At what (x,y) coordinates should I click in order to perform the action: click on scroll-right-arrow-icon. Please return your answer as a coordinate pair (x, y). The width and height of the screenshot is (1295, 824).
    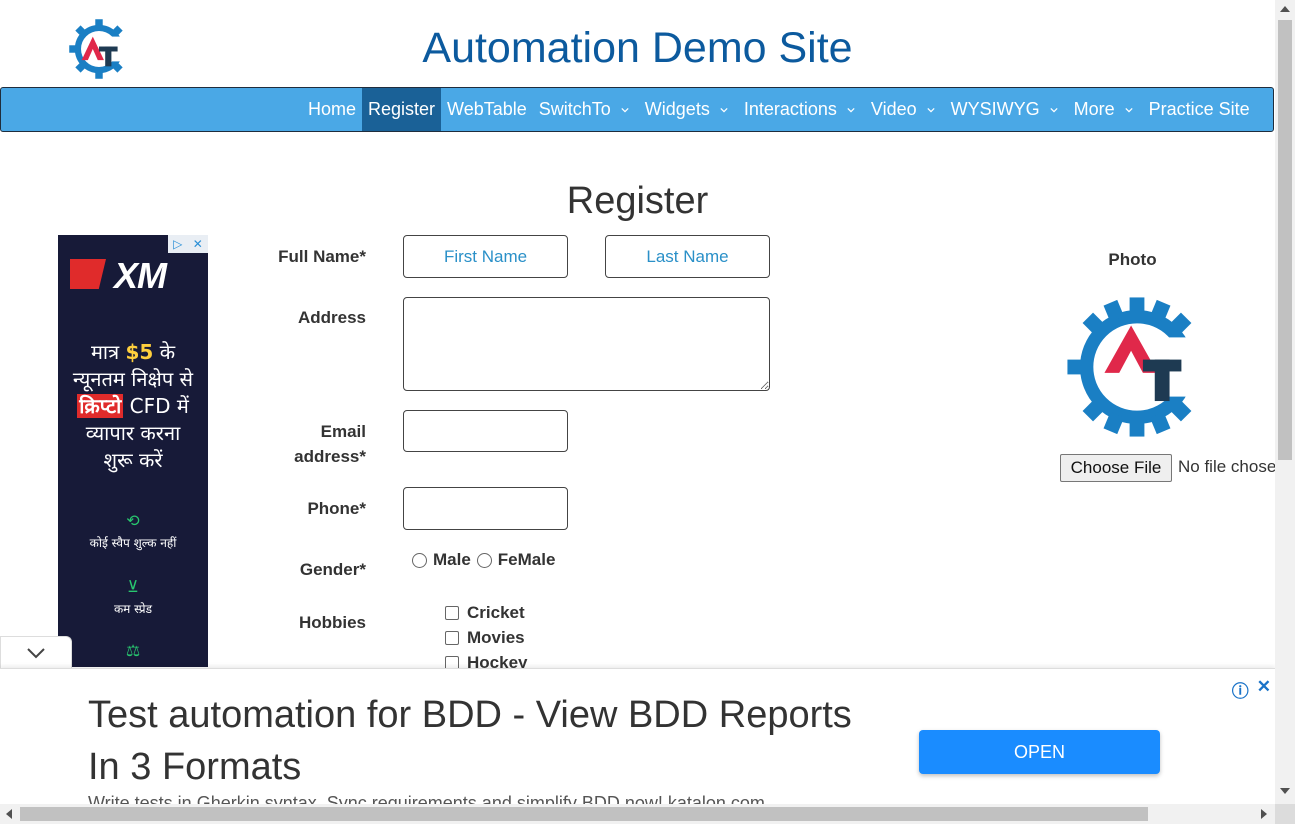
    Looking at the image, I should click on (1264, 814).